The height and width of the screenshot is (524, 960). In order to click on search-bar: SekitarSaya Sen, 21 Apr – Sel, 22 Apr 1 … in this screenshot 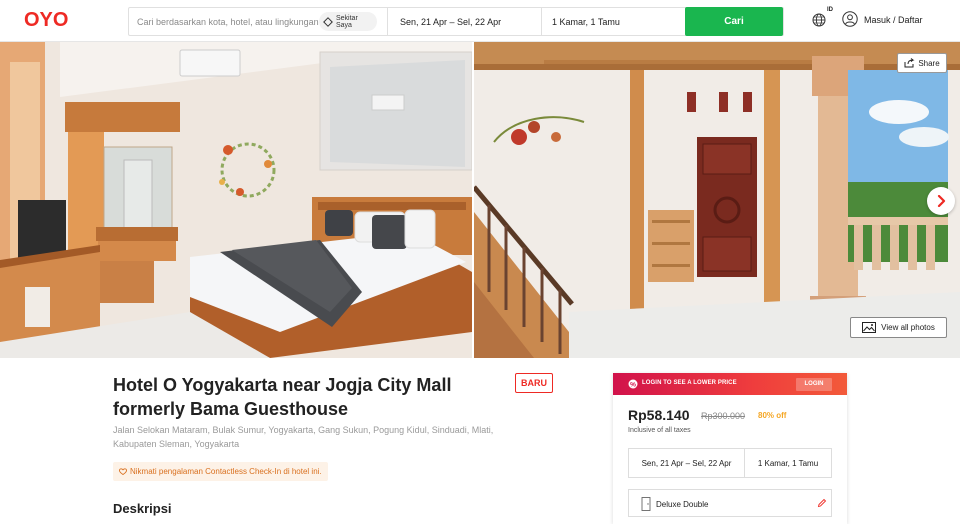, I will do `click(456, 21)`.